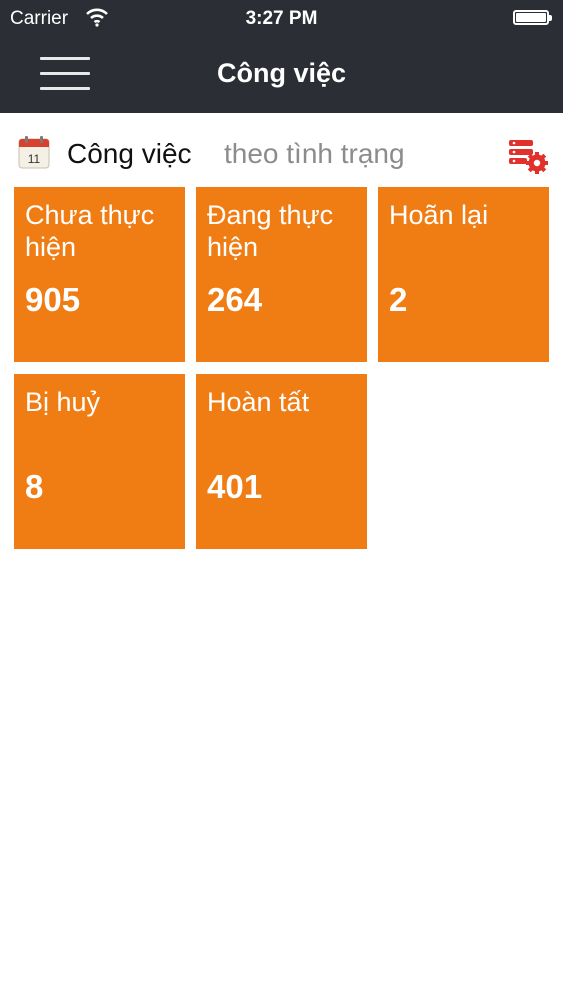  I want to click on calendar-day: 11, so click(34, 159).